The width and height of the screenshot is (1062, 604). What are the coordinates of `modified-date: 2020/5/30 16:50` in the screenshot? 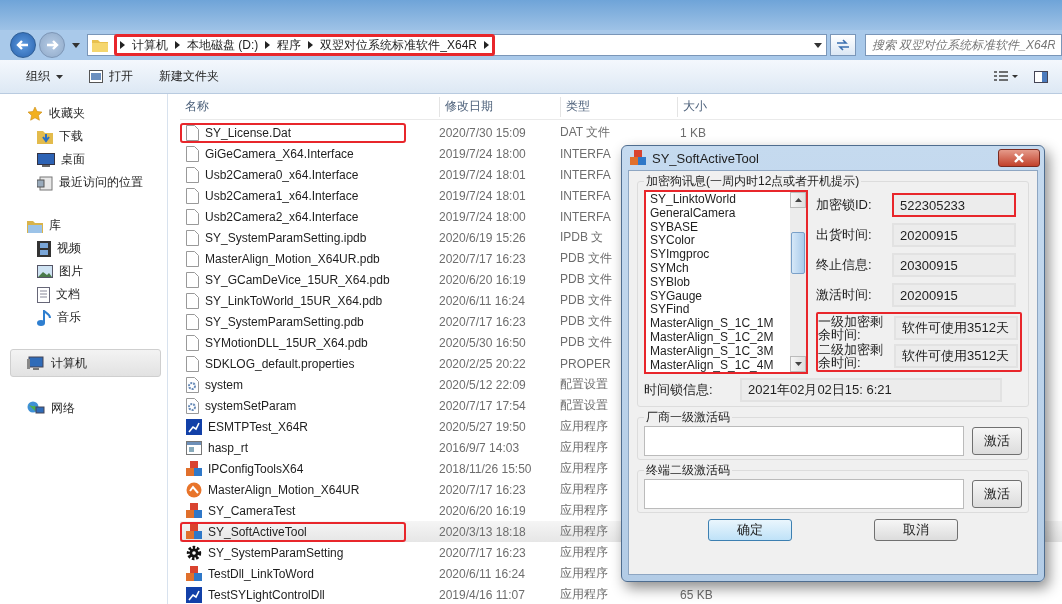 It's located at (482, 342).